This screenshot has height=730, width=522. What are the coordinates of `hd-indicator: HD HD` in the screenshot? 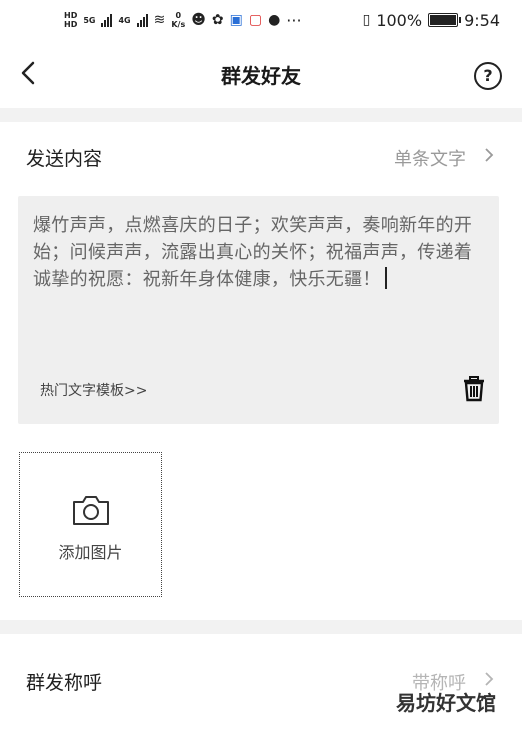 It's located at (71, 20).